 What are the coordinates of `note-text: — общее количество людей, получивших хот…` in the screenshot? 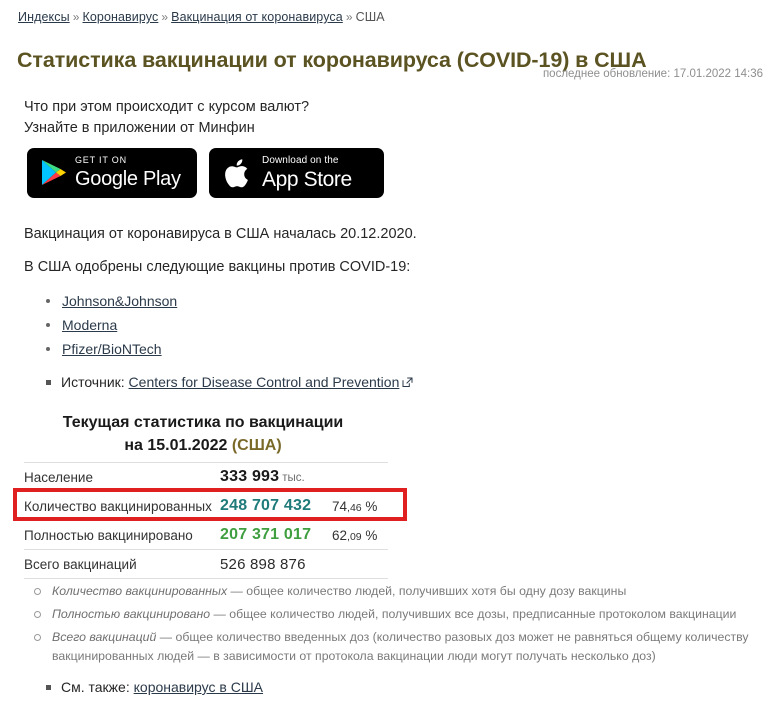 It's located at (427, 591).